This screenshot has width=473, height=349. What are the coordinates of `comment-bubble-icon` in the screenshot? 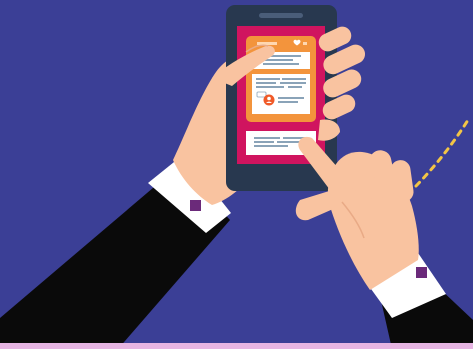 It's located at (261, 94).